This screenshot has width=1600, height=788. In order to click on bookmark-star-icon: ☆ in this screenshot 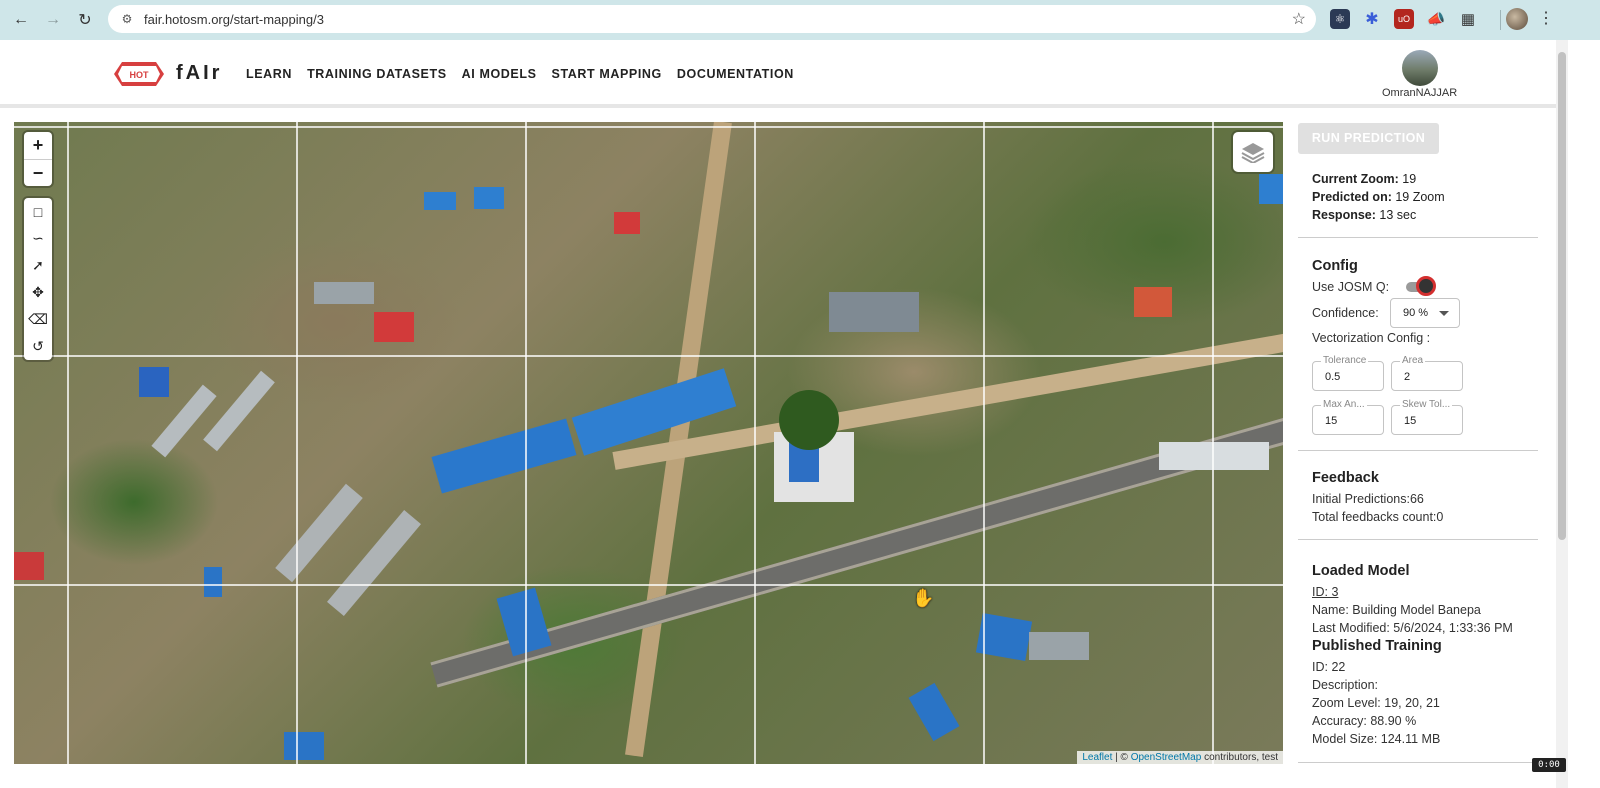, I will do `click(1299, 19)`.